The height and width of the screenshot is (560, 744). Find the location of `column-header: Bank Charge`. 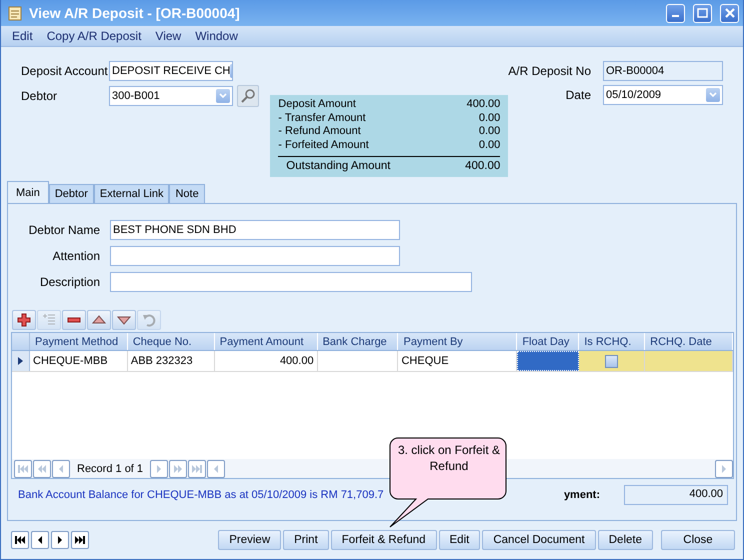

column-header: Bank Charge is located at coordinates (358, 341).